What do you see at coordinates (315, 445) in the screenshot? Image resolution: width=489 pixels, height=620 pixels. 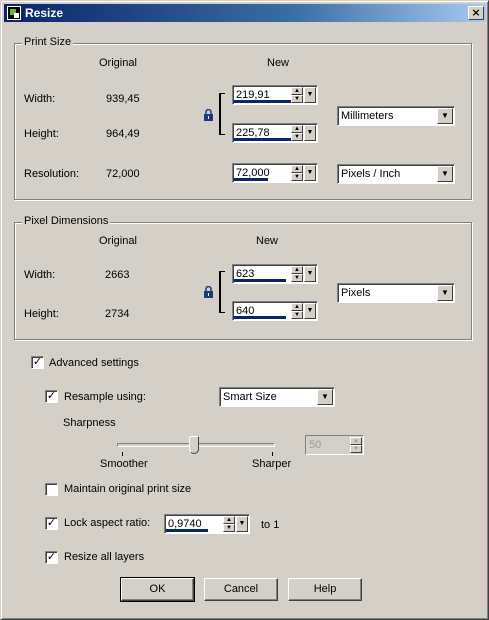 I see `sharpness-value: 50` at bounding box center [315, 445].